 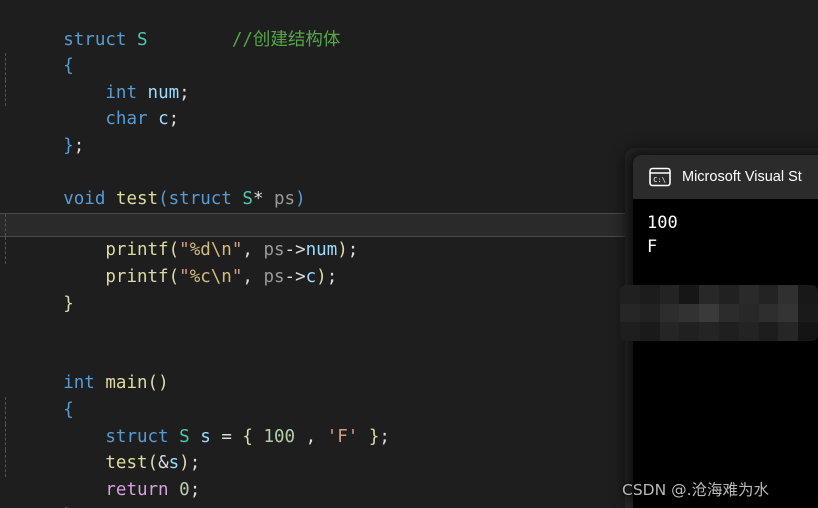 What do you see at coordinates (725, 353) in the screenshot?
I see `console-output-area: 100 F` at bounding box center [725, 353].